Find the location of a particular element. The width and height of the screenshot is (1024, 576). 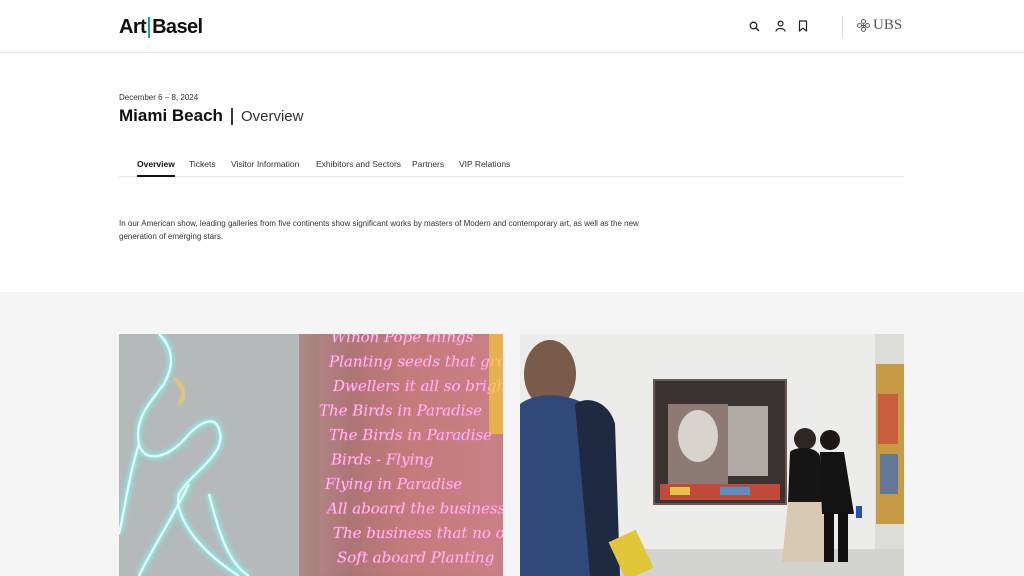

ubs-text: UBS is located at coordinates (888, 25).